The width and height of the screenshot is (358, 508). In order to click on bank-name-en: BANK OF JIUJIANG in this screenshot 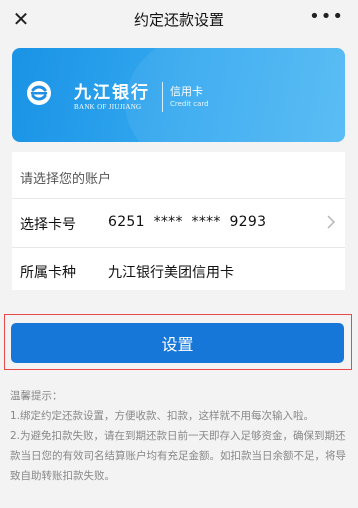, I will do `click(108, 107)`.